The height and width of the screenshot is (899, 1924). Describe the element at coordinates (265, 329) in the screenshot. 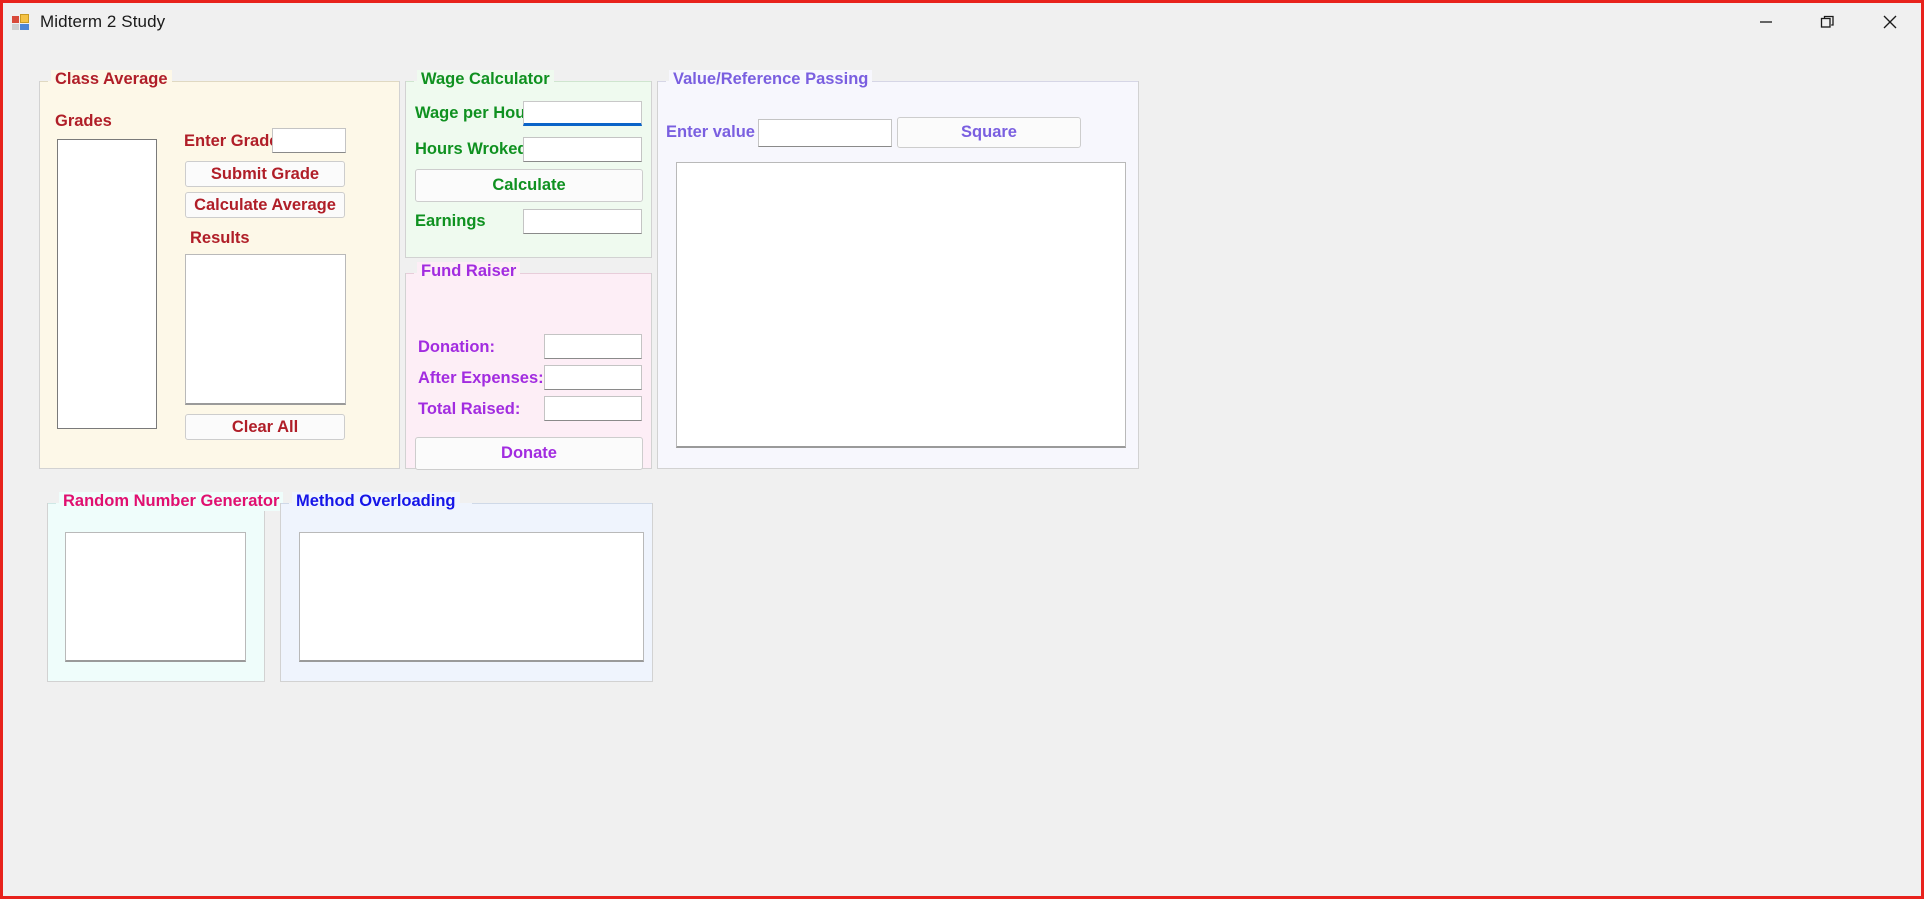

I see `results-listbox` at that location.